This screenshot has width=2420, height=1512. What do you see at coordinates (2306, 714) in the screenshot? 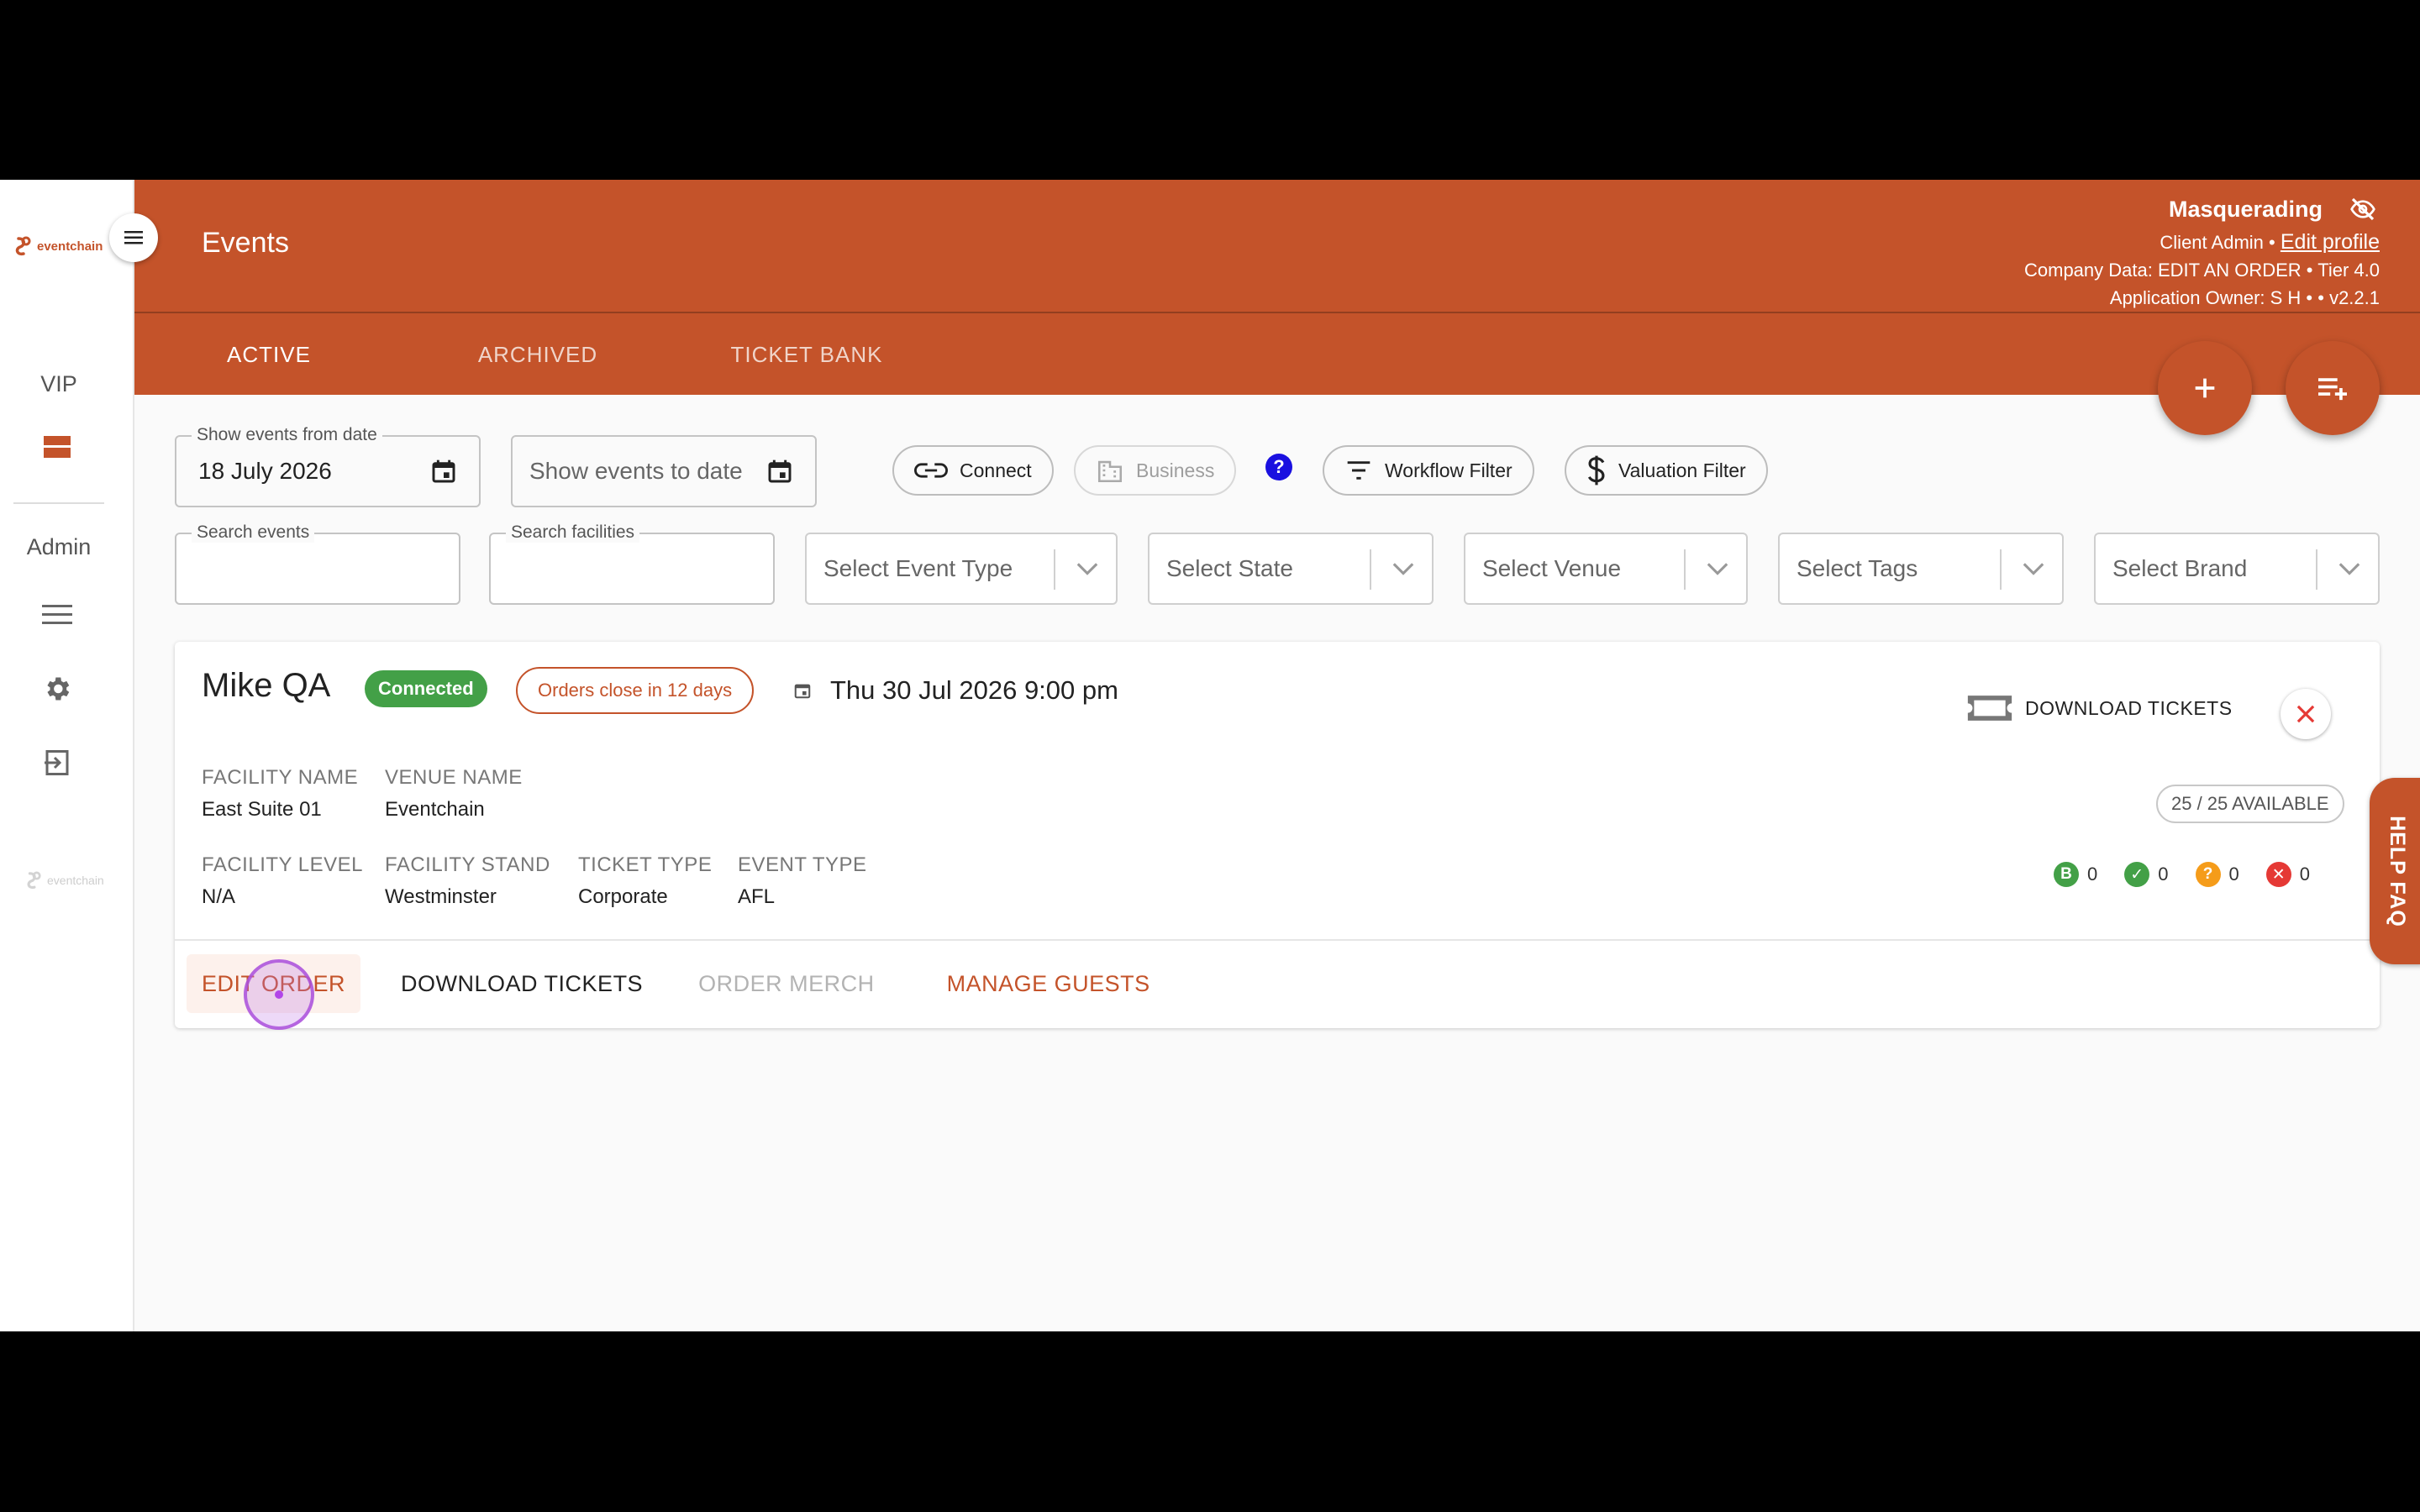
I see `close-event-button` at bounding box center [2306, 714].